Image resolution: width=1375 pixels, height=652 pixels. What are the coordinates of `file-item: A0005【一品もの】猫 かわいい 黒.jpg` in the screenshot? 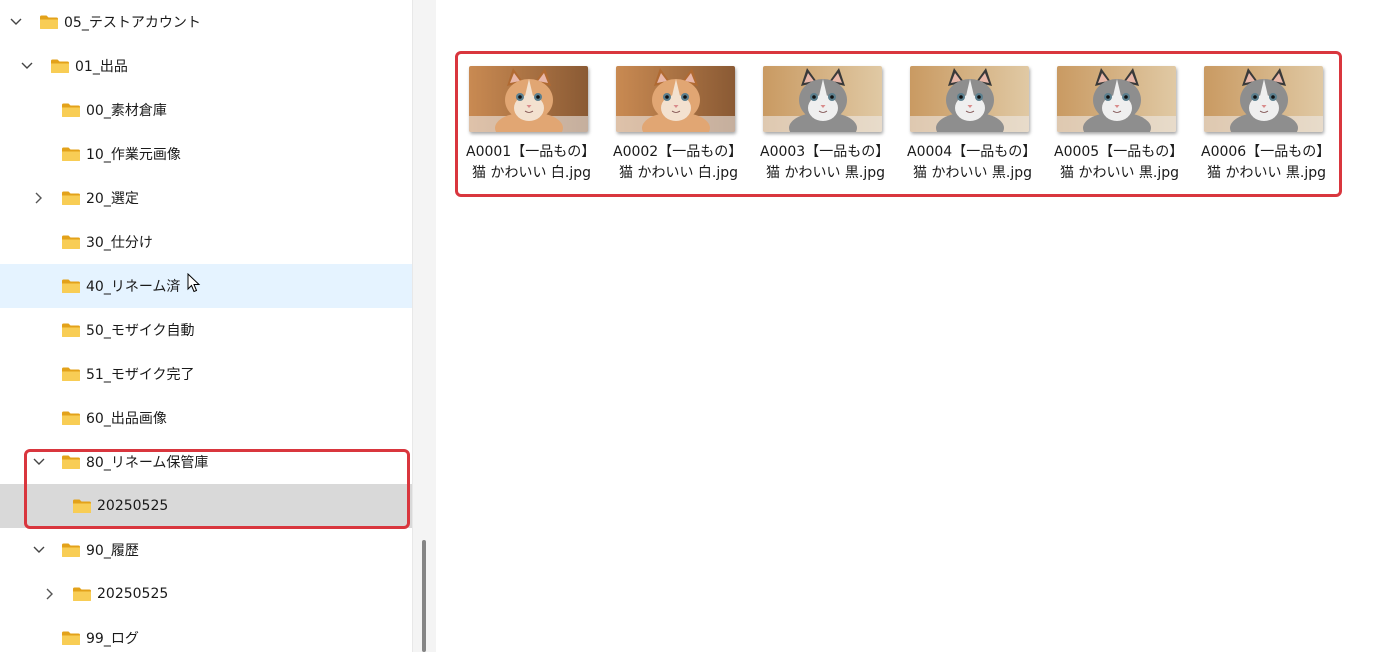 It's located at (1118, 126).